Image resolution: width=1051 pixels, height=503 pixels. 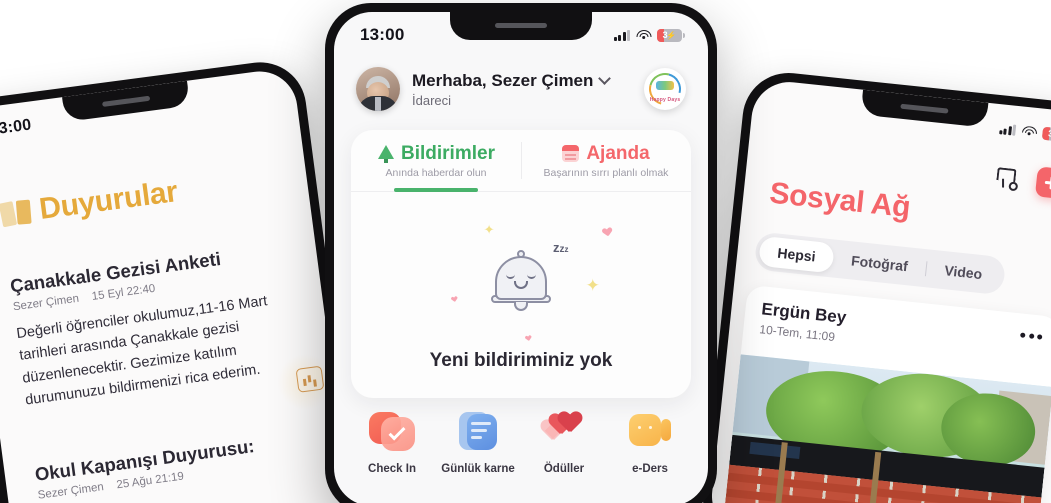 What do you see at coordinates (605, 78) in the screenshot?
I see `chevron-down-icon` at bounding box center [605, 78].